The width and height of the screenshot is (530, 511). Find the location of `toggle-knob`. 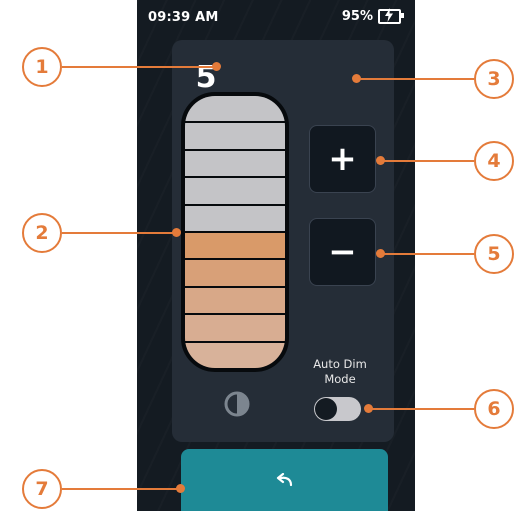

toggle-knob is located at coordinates (326, 409).